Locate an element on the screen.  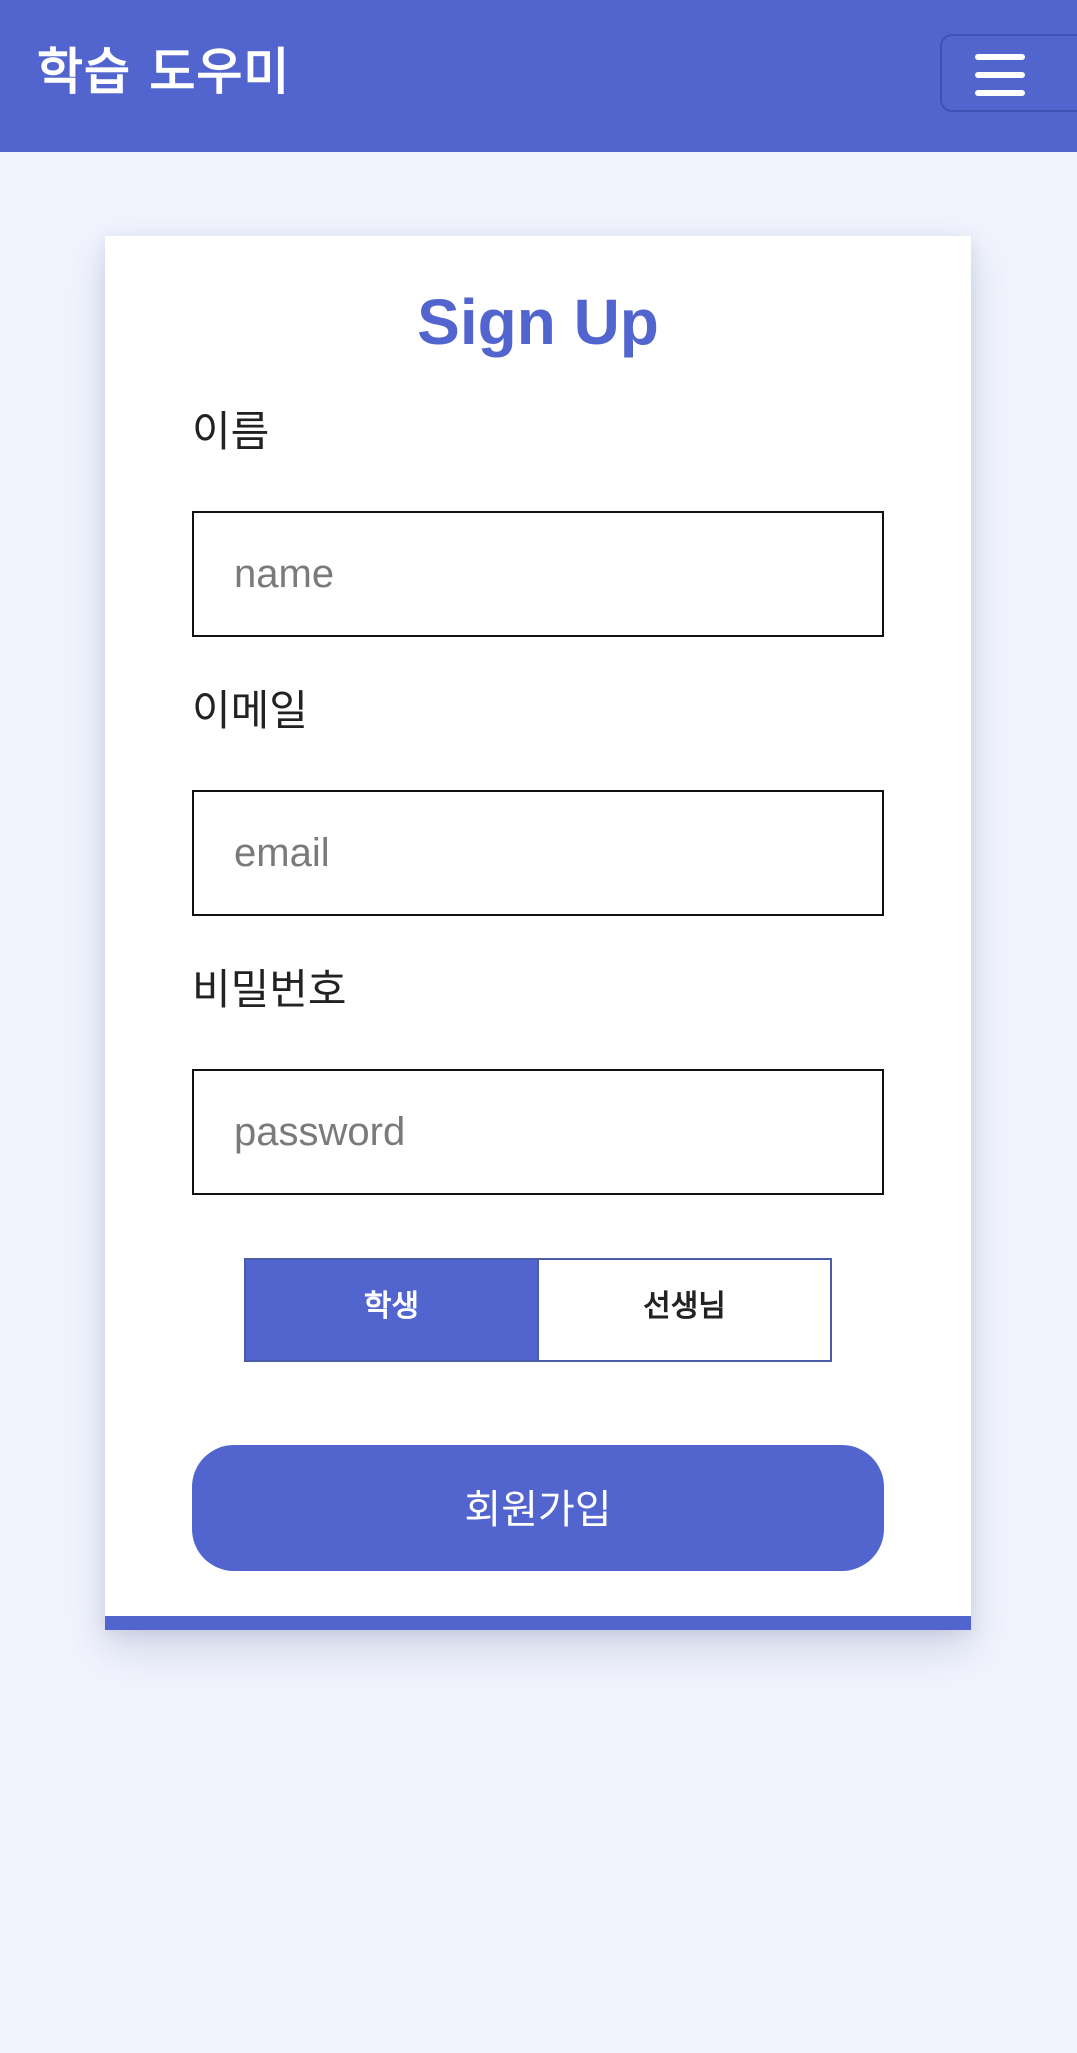
role-option-student: 학생 is located at coordinates (391, 1310).